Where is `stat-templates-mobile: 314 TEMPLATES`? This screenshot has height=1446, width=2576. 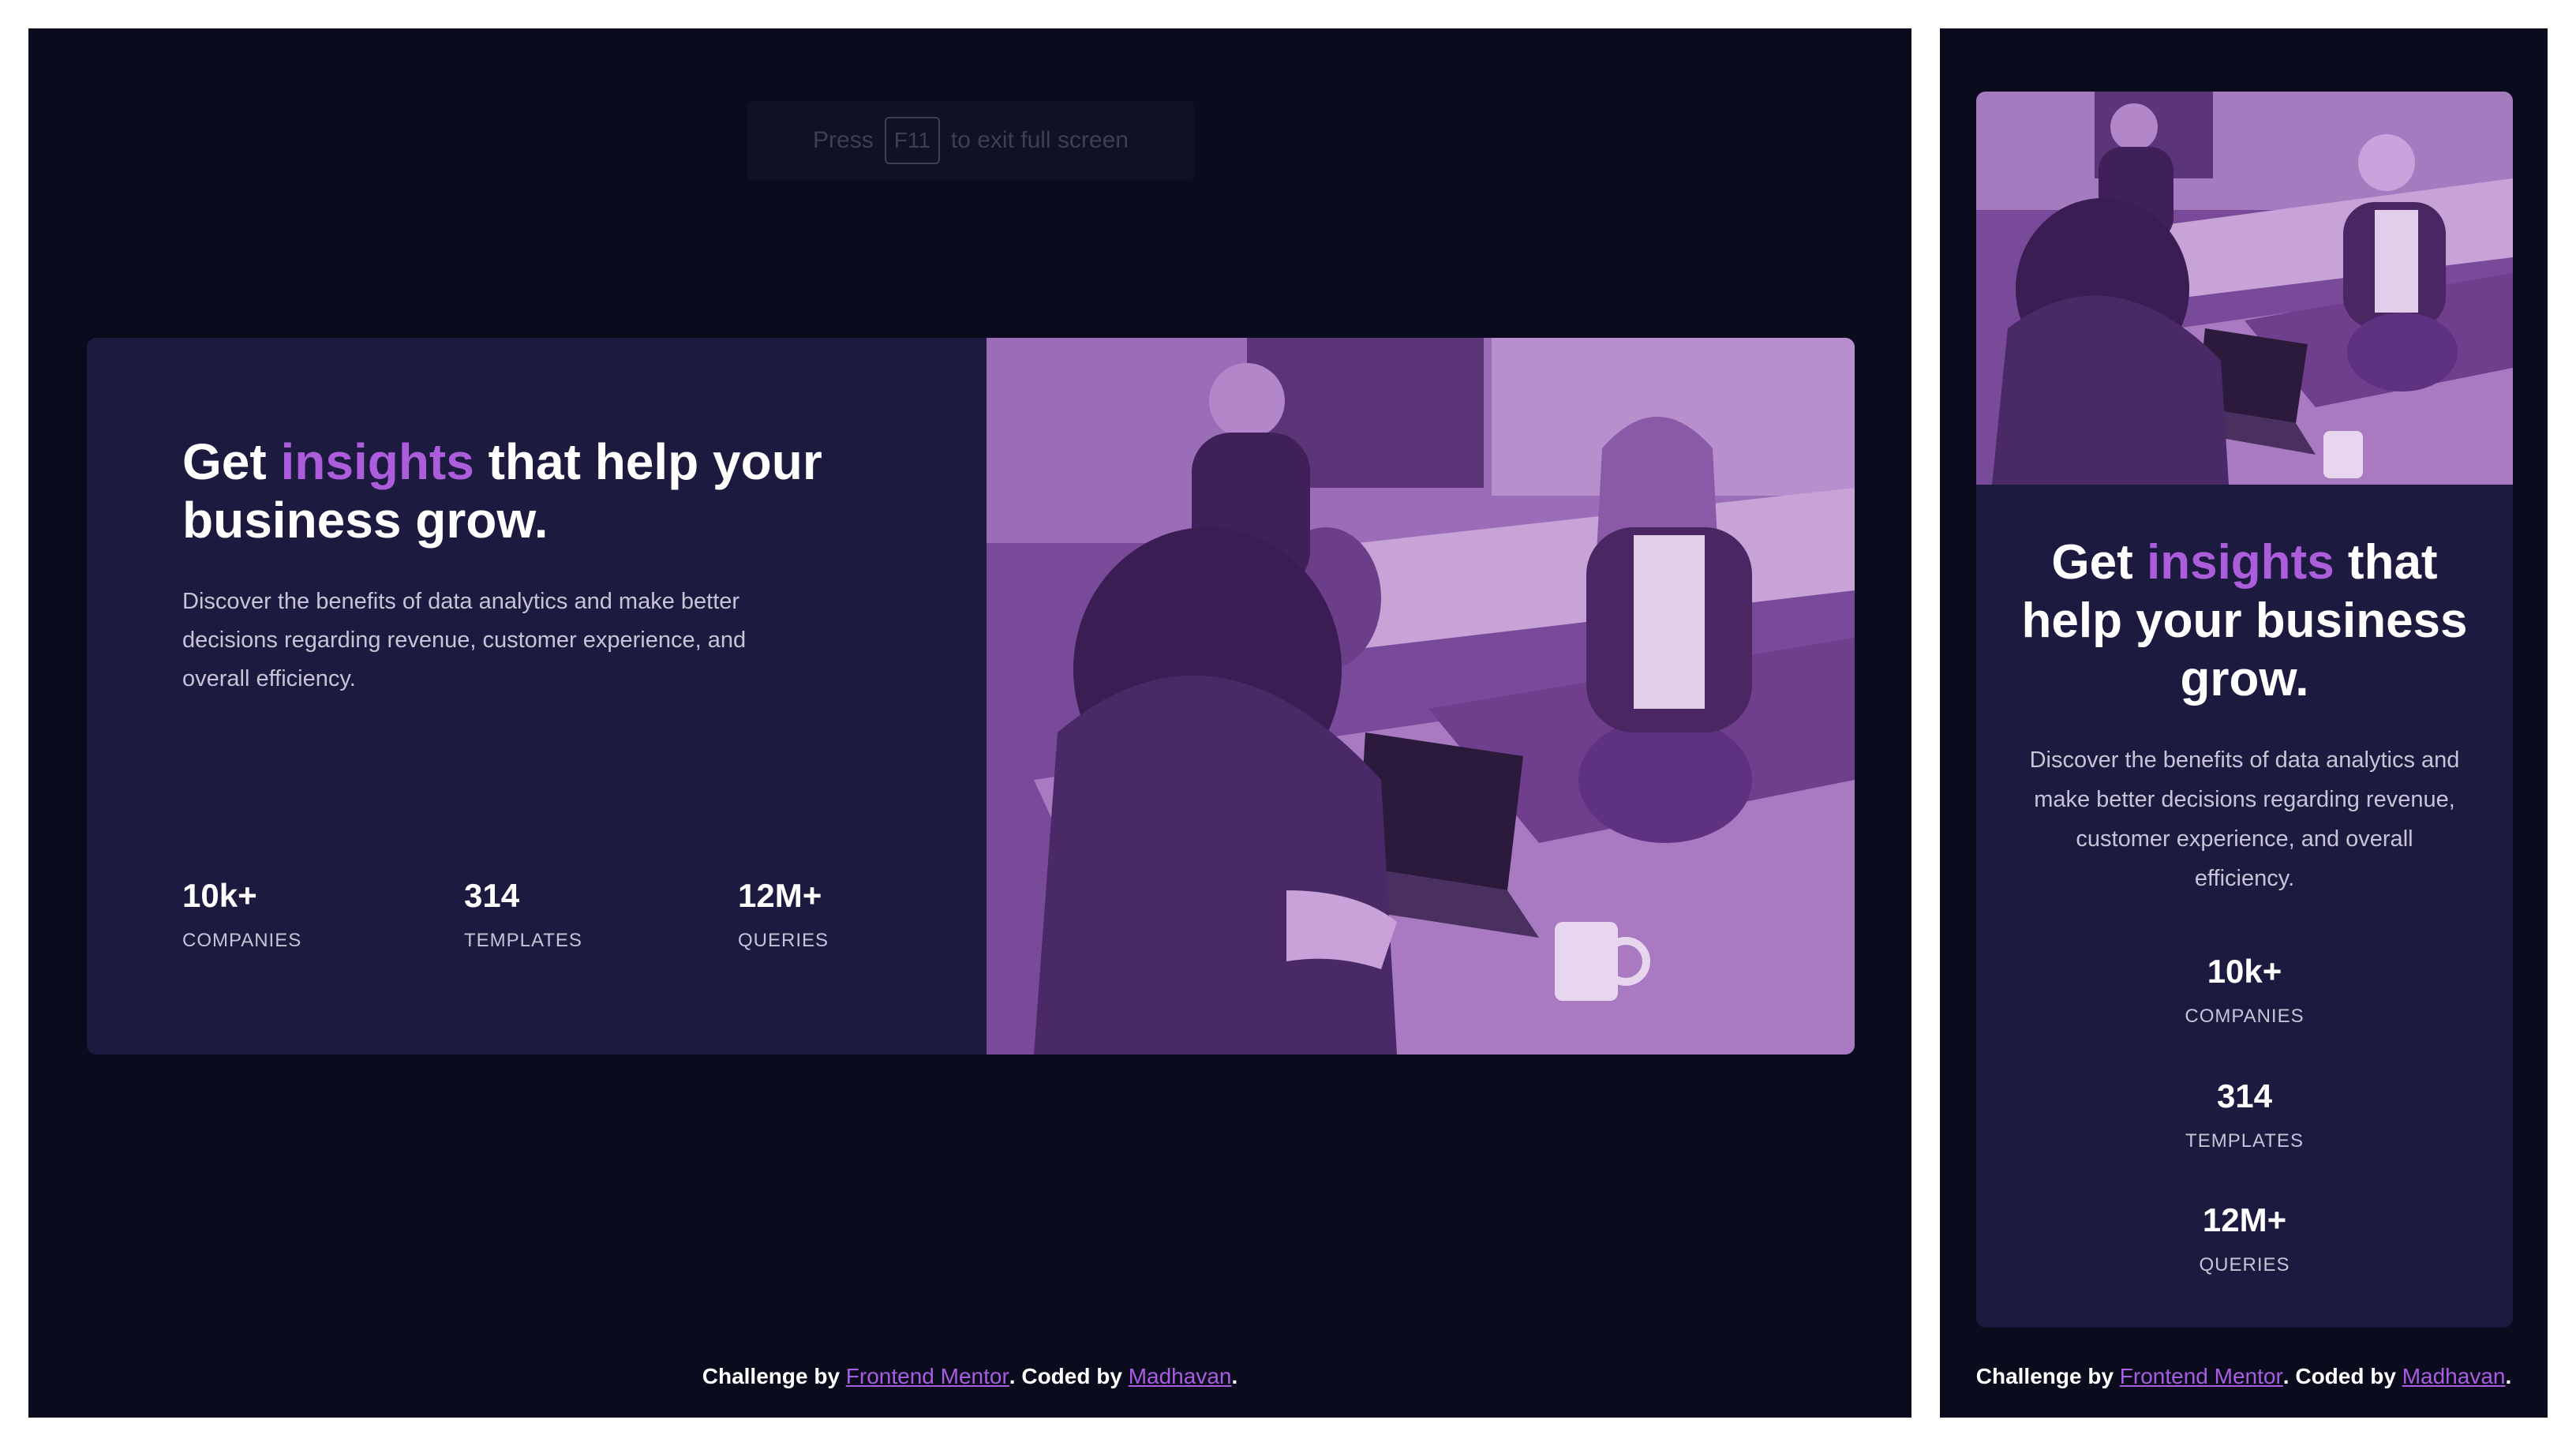 stat-templates-mobile: 314 TEMPLATES is located at coordinates (2244, 1114).